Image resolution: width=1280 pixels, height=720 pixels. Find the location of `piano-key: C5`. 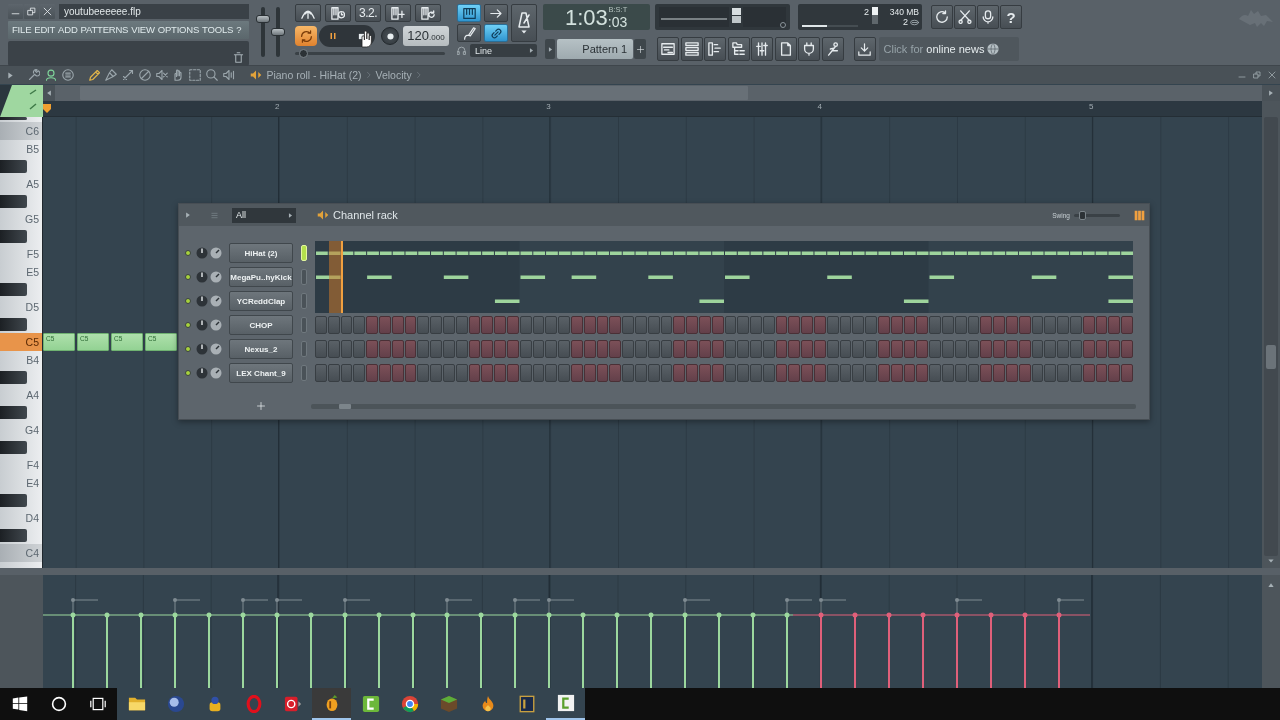

piano-key: C5 is located at coordinates (21, 342).